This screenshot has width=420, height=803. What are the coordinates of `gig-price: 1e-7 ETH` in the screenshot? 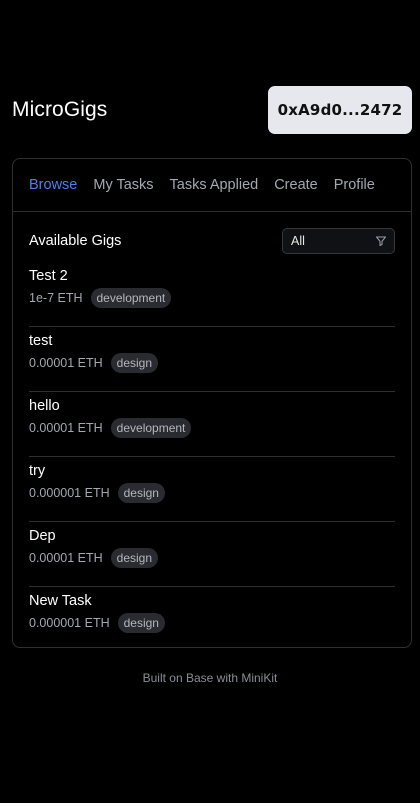 It's located at (56, 298).